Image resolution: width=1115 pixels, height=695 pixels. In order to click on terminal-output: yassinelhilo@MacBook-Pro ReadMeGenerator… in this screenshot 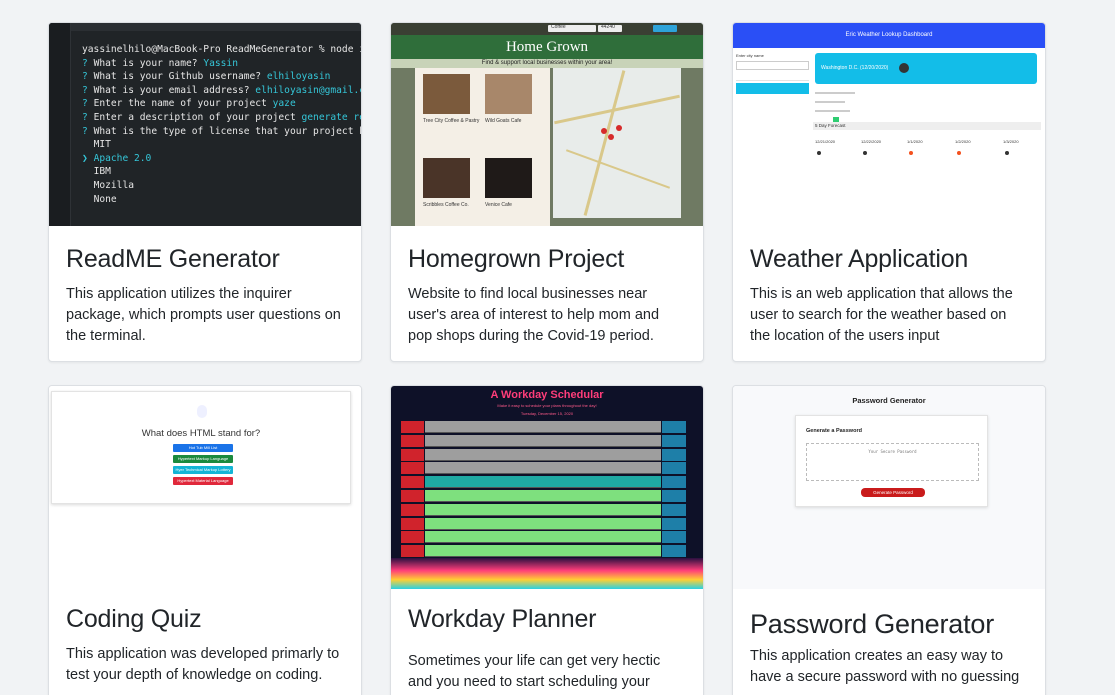, I will do `click(221, 124)`.